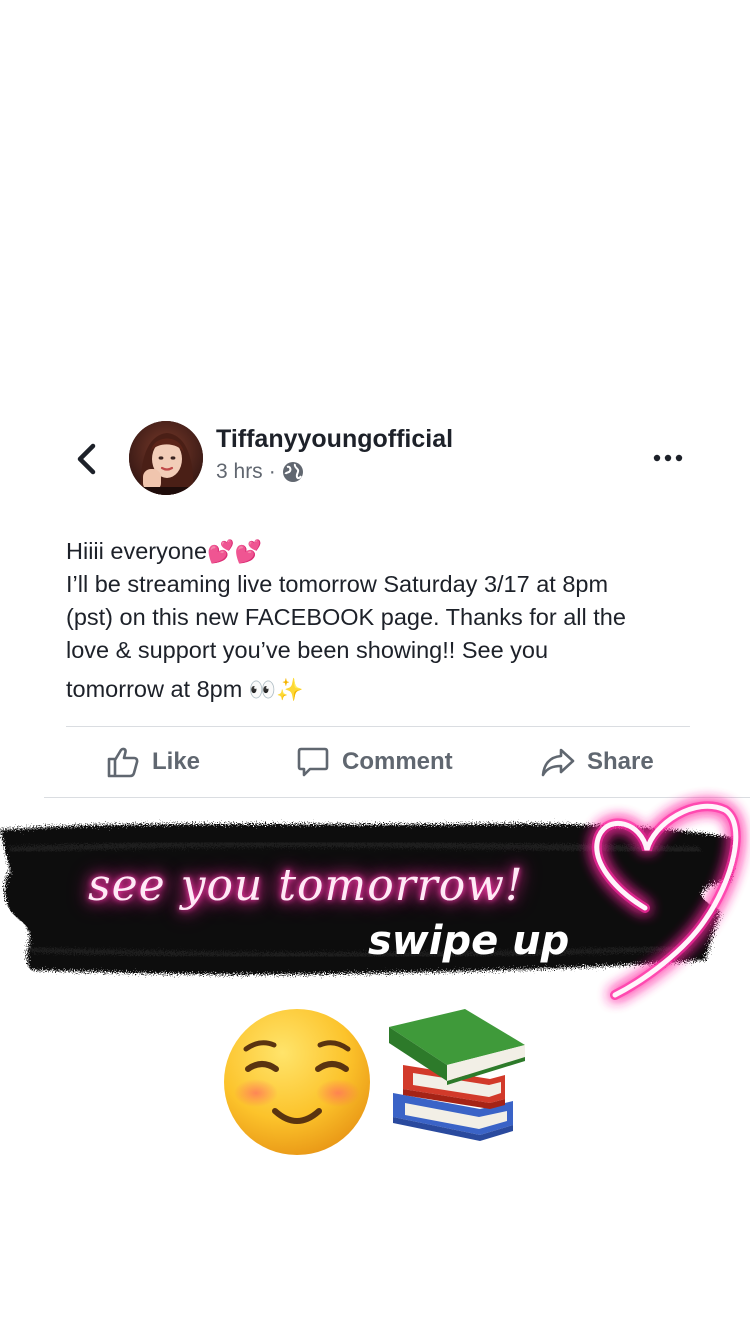 Image resolution: width=750 pixels, height=1334 pixels. I want to click on eyes-sparkles-emoji: 👀✨, so click(276, 689).